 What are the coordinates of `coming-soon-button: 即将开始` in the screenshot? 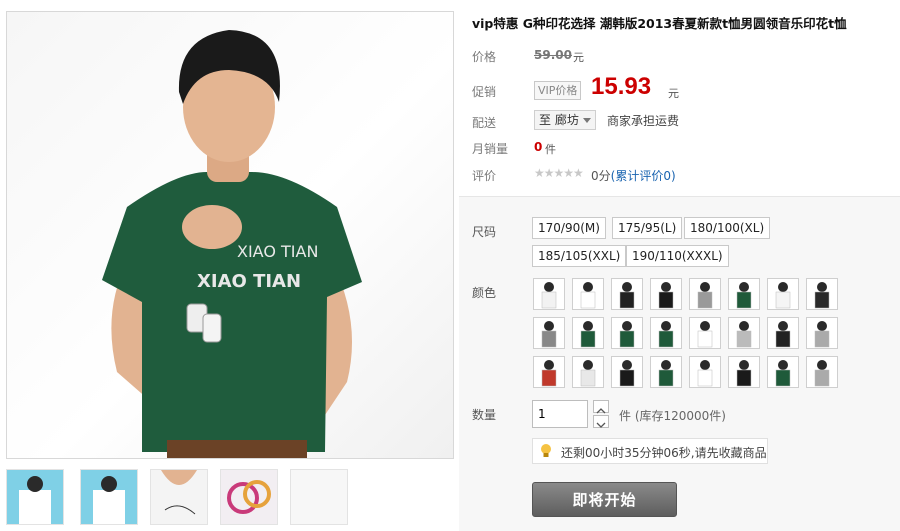 It's located at (604, 499).